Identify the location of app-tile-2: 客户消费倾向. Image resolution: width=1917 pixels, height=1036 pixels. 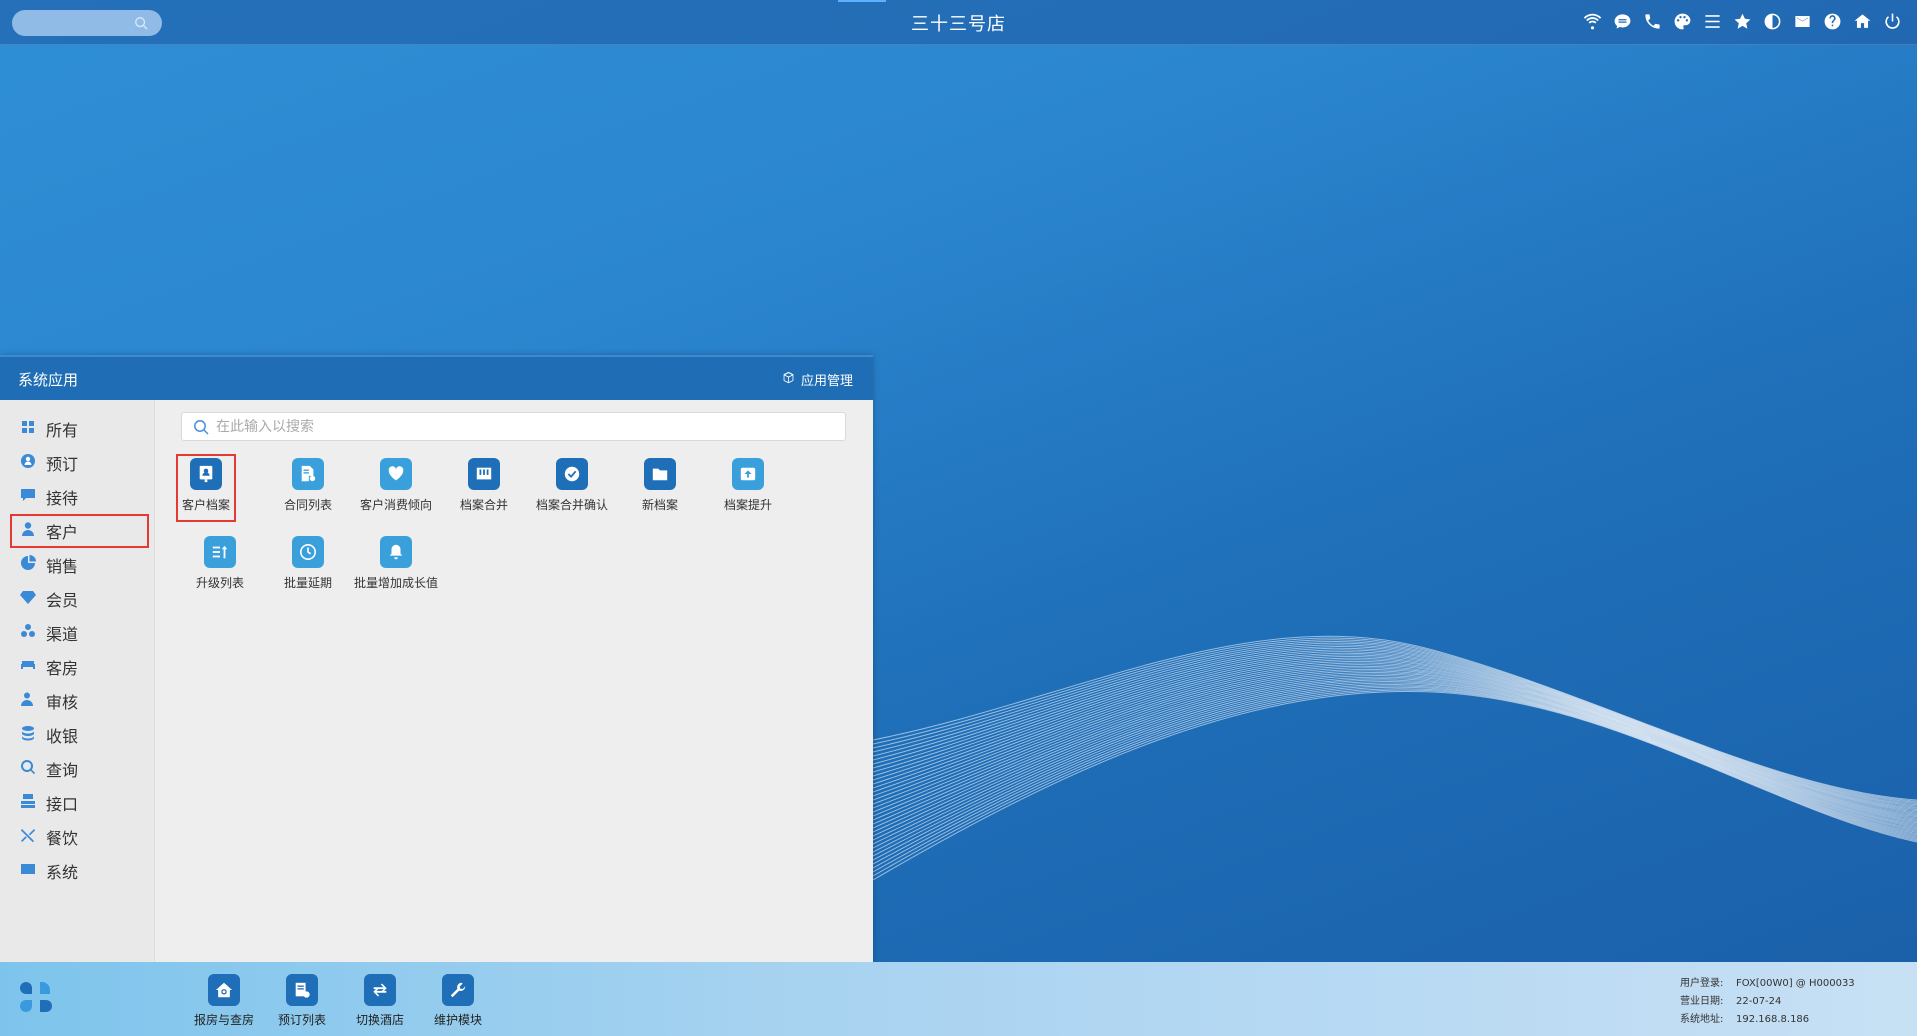
(396, 488).